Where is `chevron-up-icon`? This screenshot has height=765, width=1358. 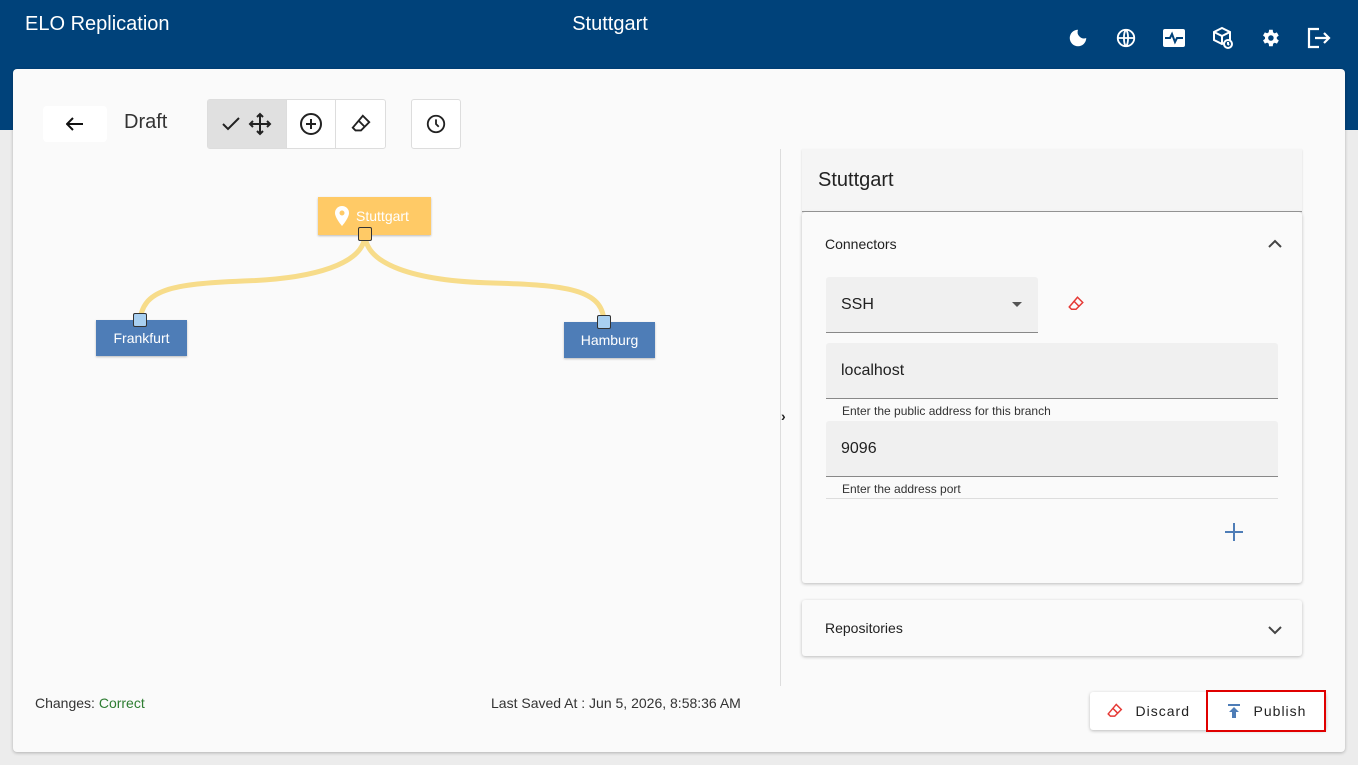
chevron-up-icon is located at coordinates (1275, 245).